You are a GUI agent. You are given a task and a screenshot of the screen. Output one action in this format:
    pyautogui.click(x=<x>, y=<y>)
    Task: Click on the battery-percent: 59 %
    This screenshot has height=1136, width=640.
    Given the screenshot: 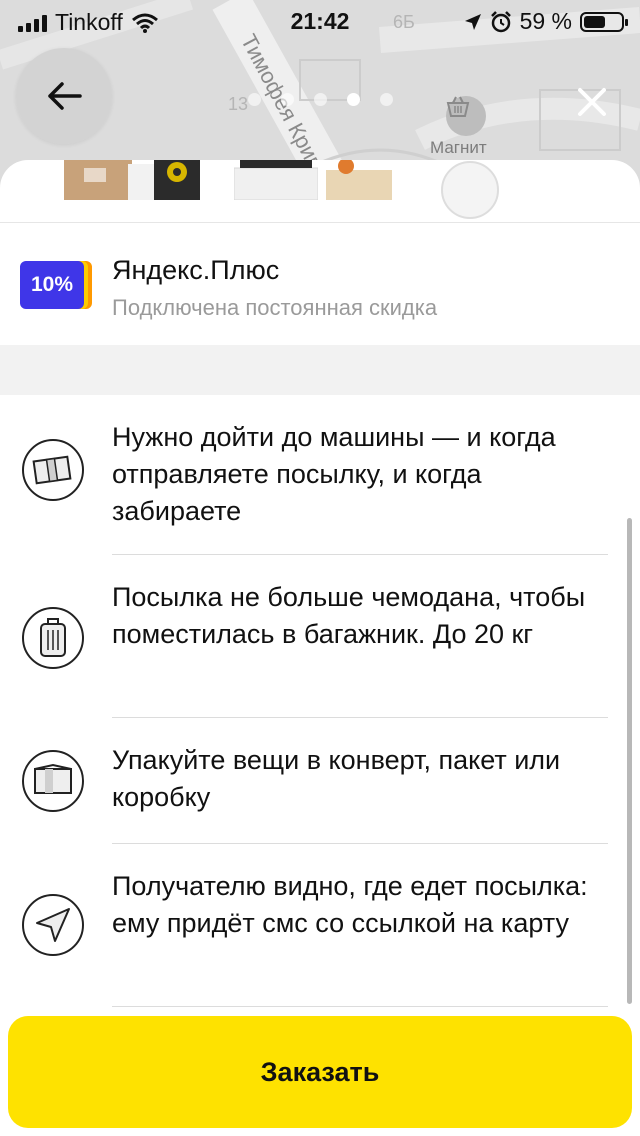 What is the action you would take?
    pyautogui.click(x=545, y=21)
    